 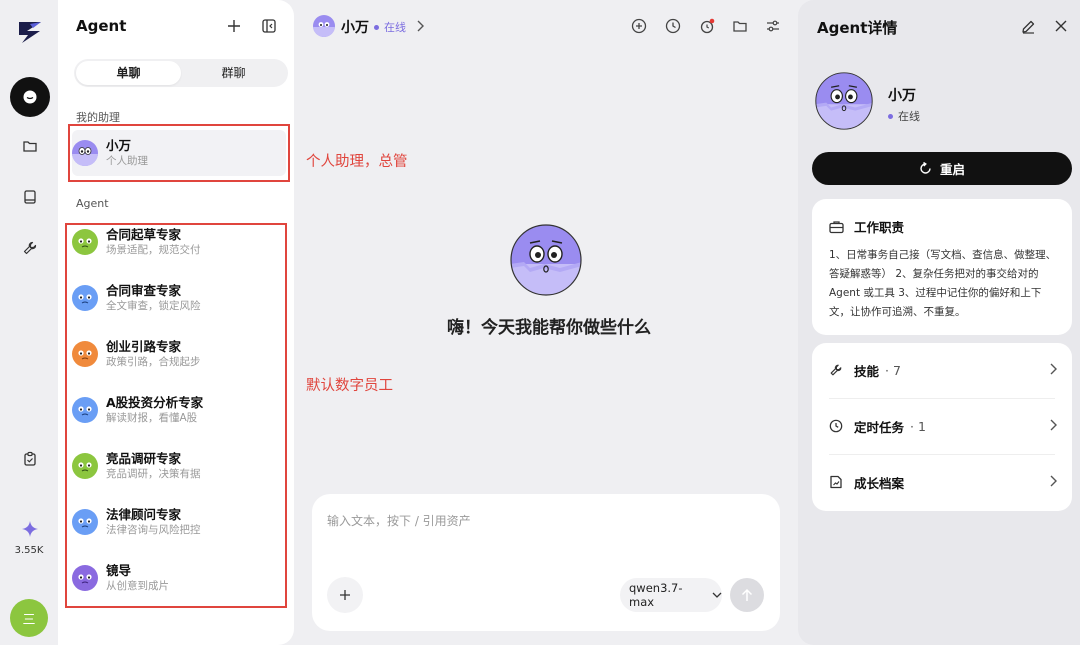 What do you see at coordinates (144, 234) in the screenshot?
I see `agent-name: 合同起草专家` at bounding box center [144, 234].